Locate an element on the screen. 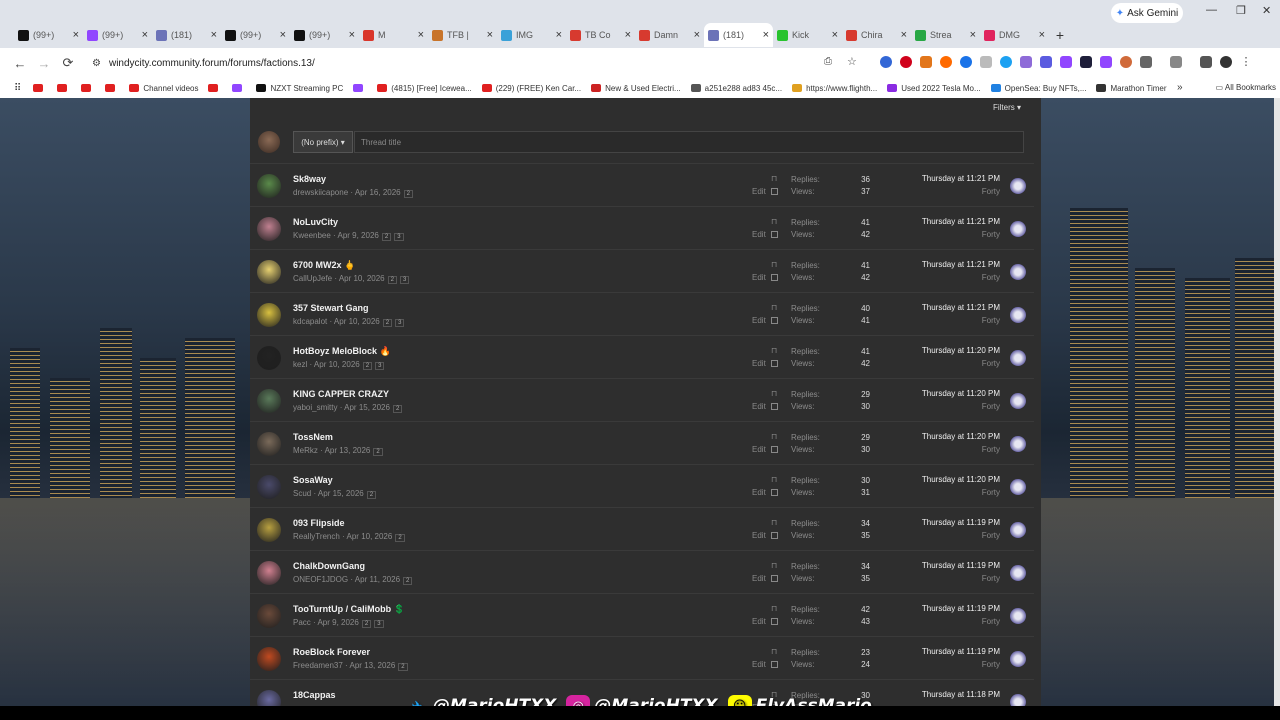 The image size is (1280, 720). bookmark-item: NZXT Streaming PC is located at coordinates (299, 88).